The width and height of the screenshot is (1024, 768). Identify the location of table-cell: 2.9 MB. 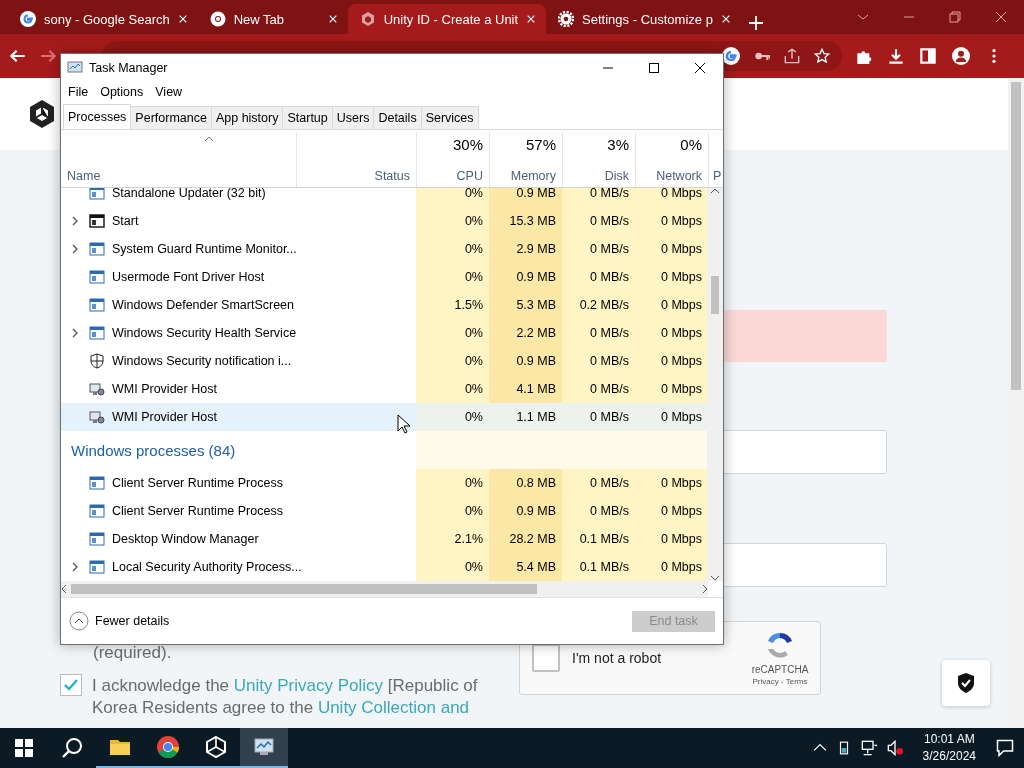
(525, 249).